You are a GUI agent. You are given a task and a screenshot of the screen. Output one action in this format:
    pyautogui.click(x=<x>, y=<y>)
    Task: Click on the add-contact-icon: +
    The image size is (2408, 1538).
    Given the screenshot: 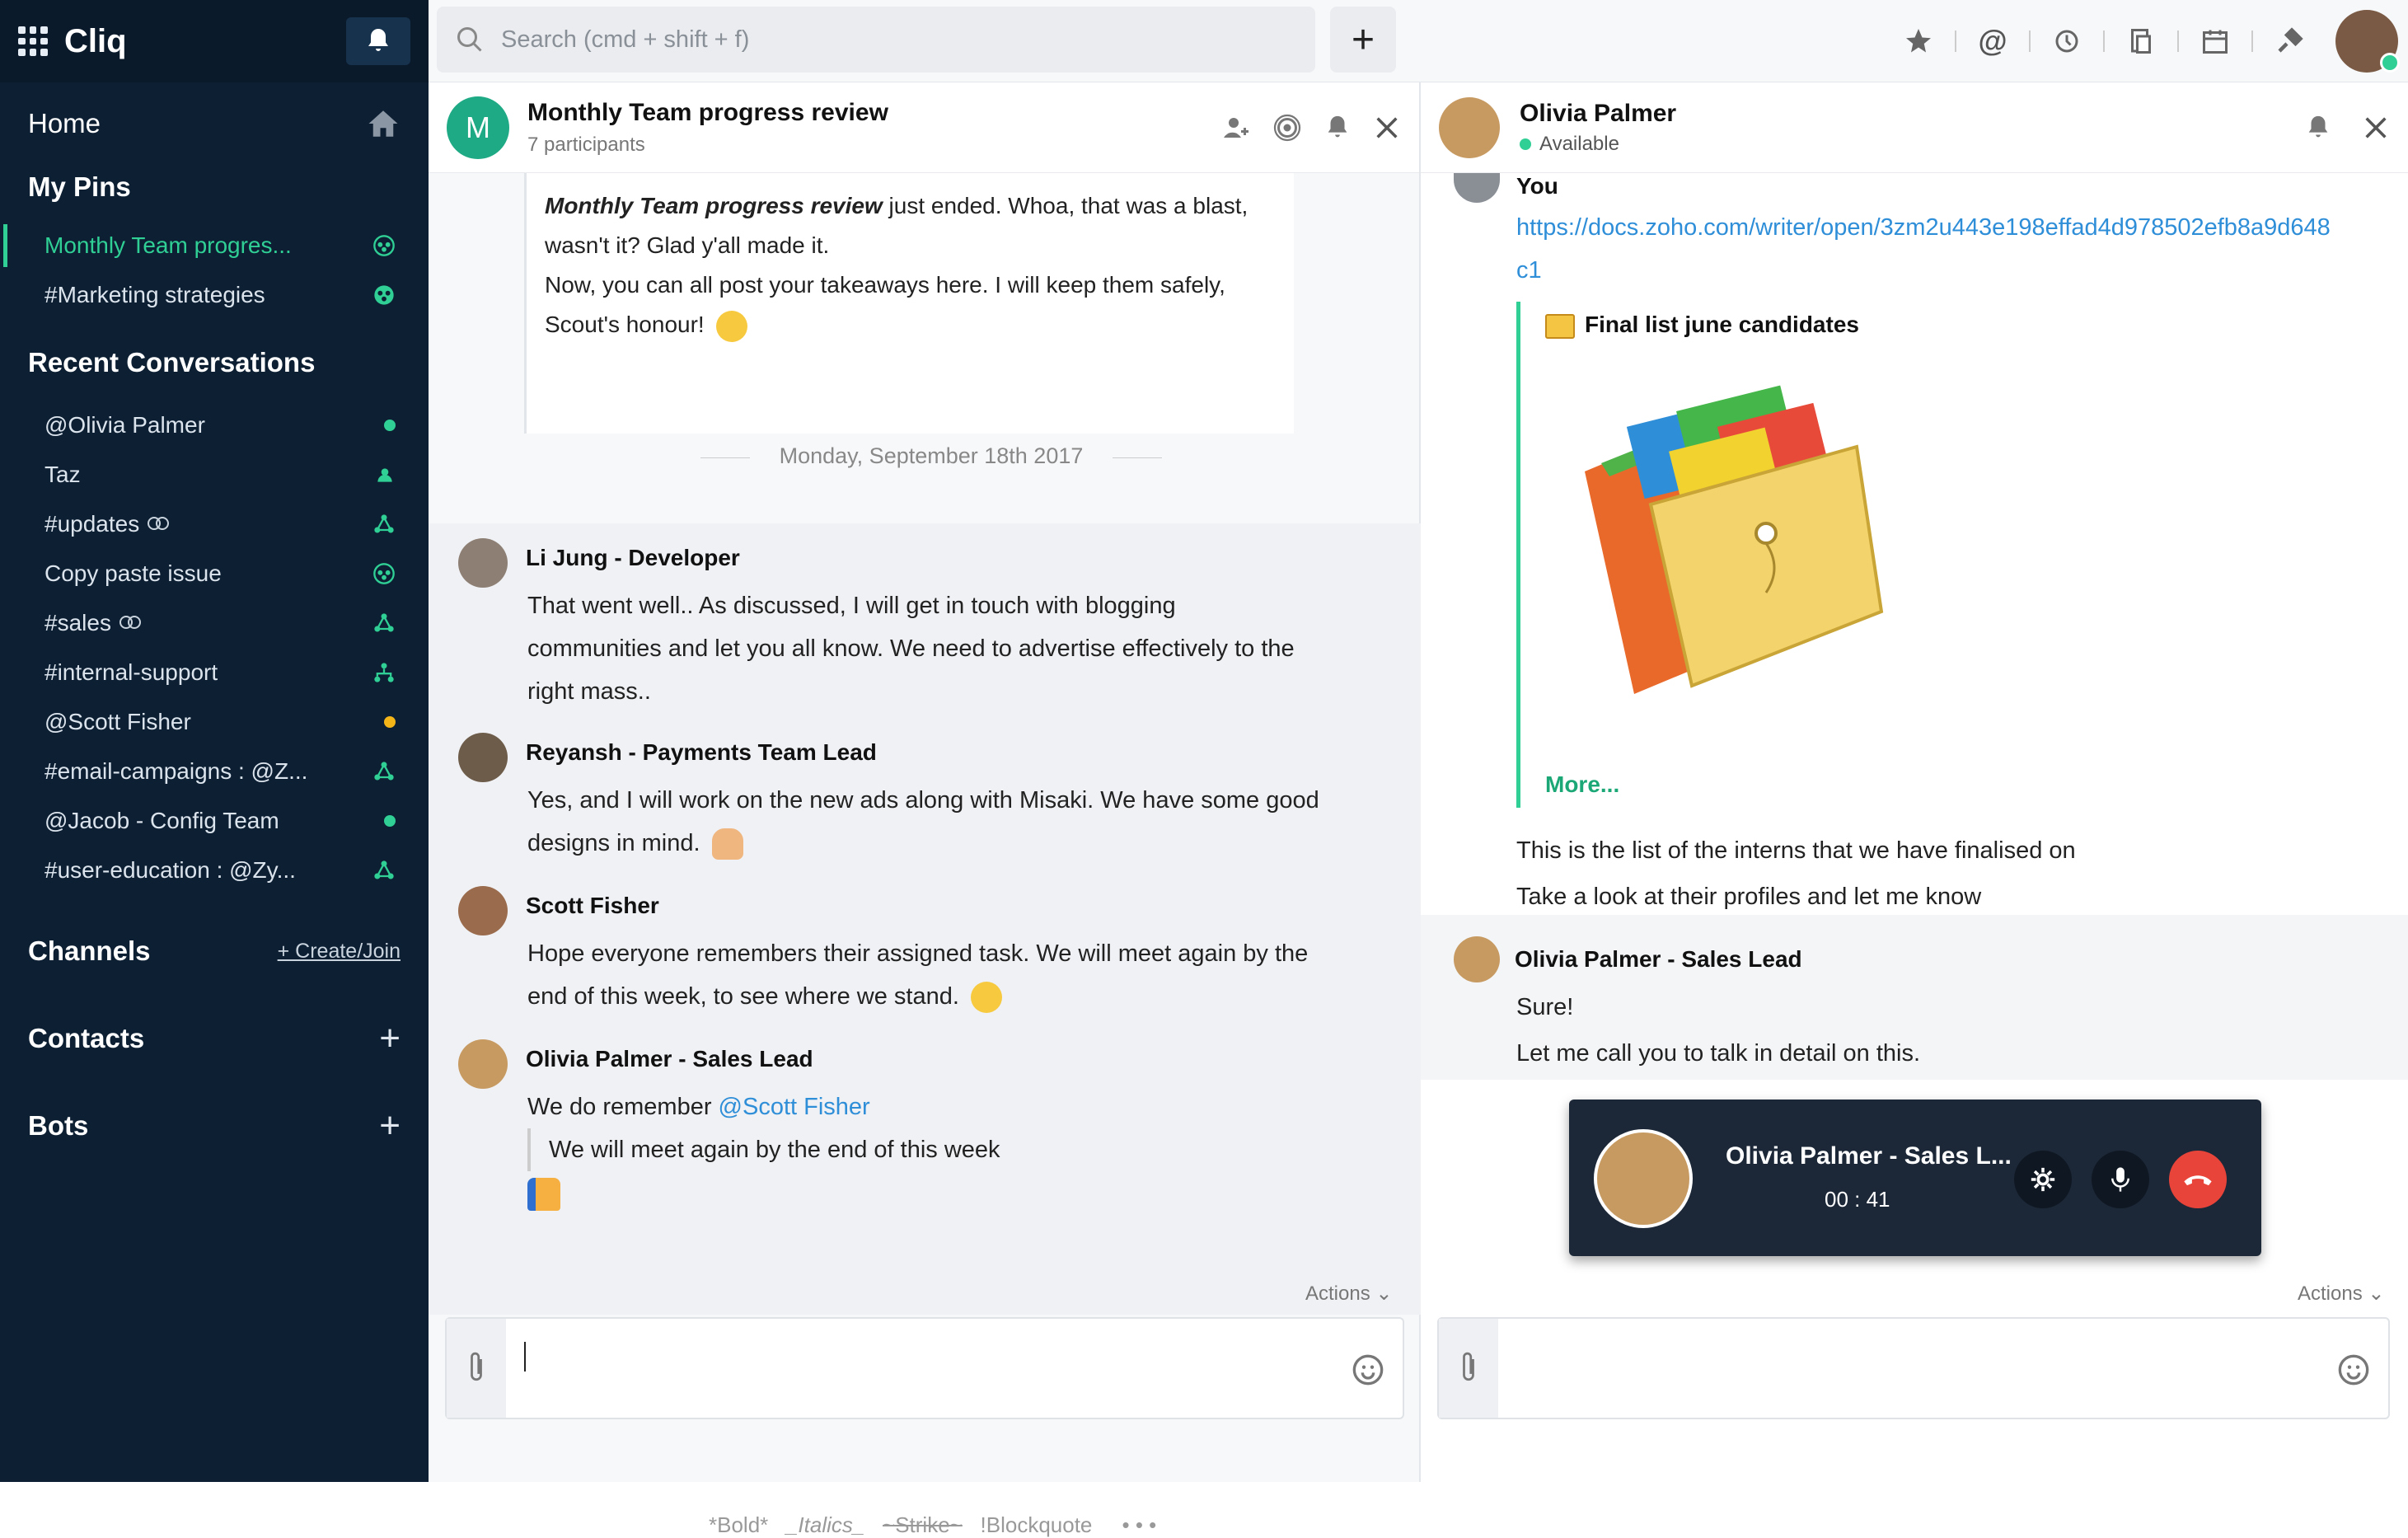 What is the action you would take?
    pyautogui.click(x=390, y=1038)
    